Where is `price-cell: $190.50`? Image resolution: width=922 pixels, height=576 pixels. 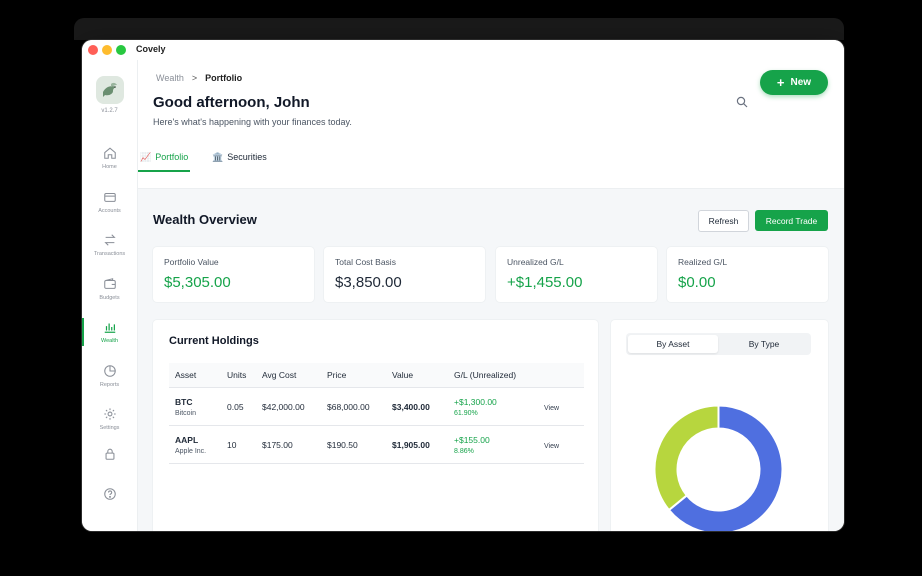
price-cell: $190.50 is located at coordinates (353, 444).